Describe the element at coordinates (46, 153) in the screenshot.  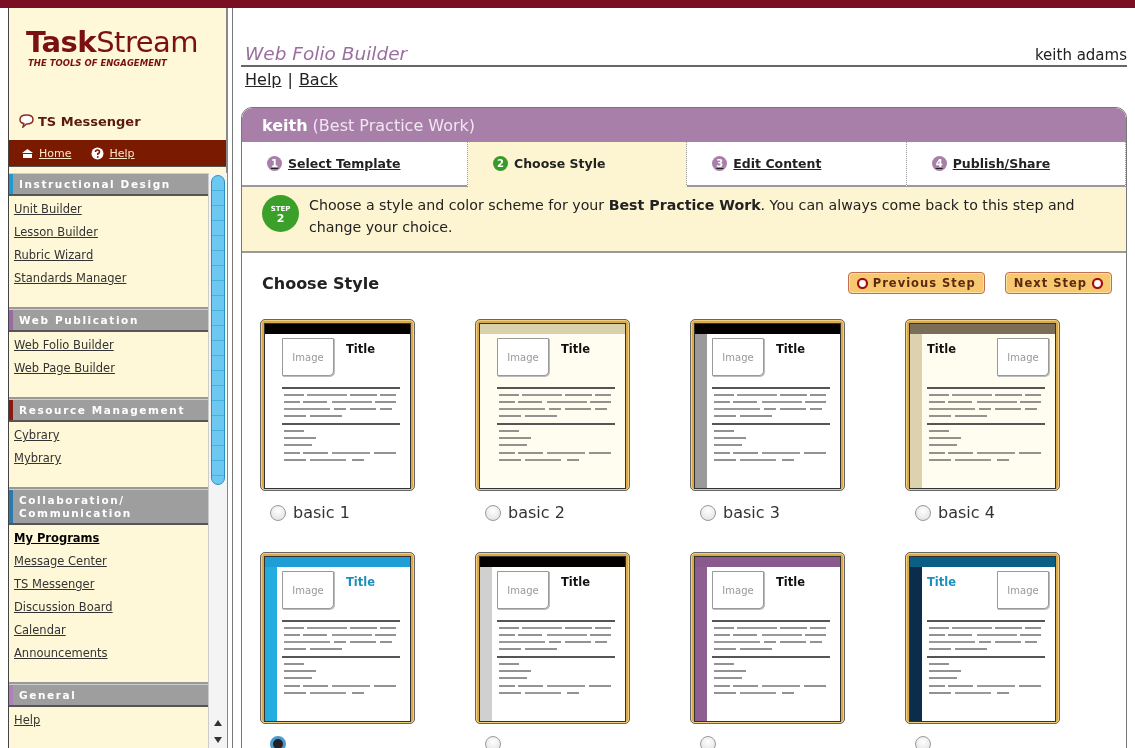
I see `nav-link: Home` at that location.